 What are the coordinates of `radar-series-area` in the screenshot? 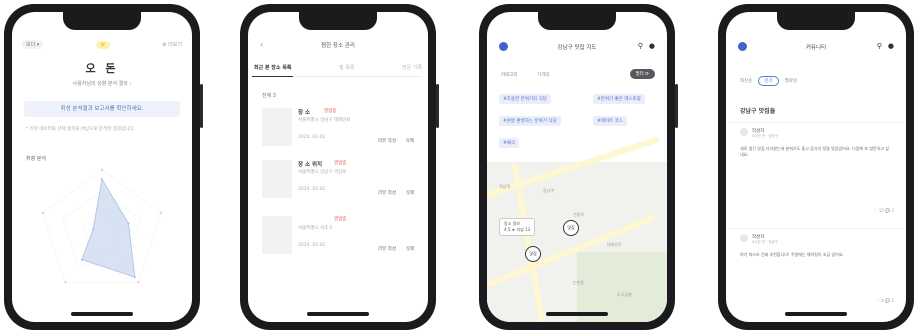 It's located at (108, 228).